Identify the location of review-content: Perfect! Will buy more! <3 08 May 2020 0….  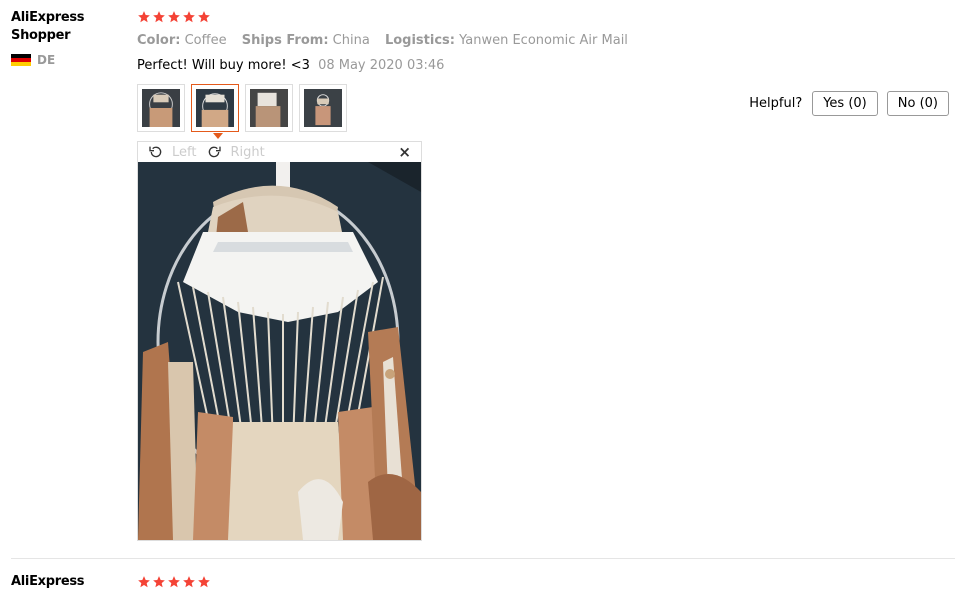
(290, 65).